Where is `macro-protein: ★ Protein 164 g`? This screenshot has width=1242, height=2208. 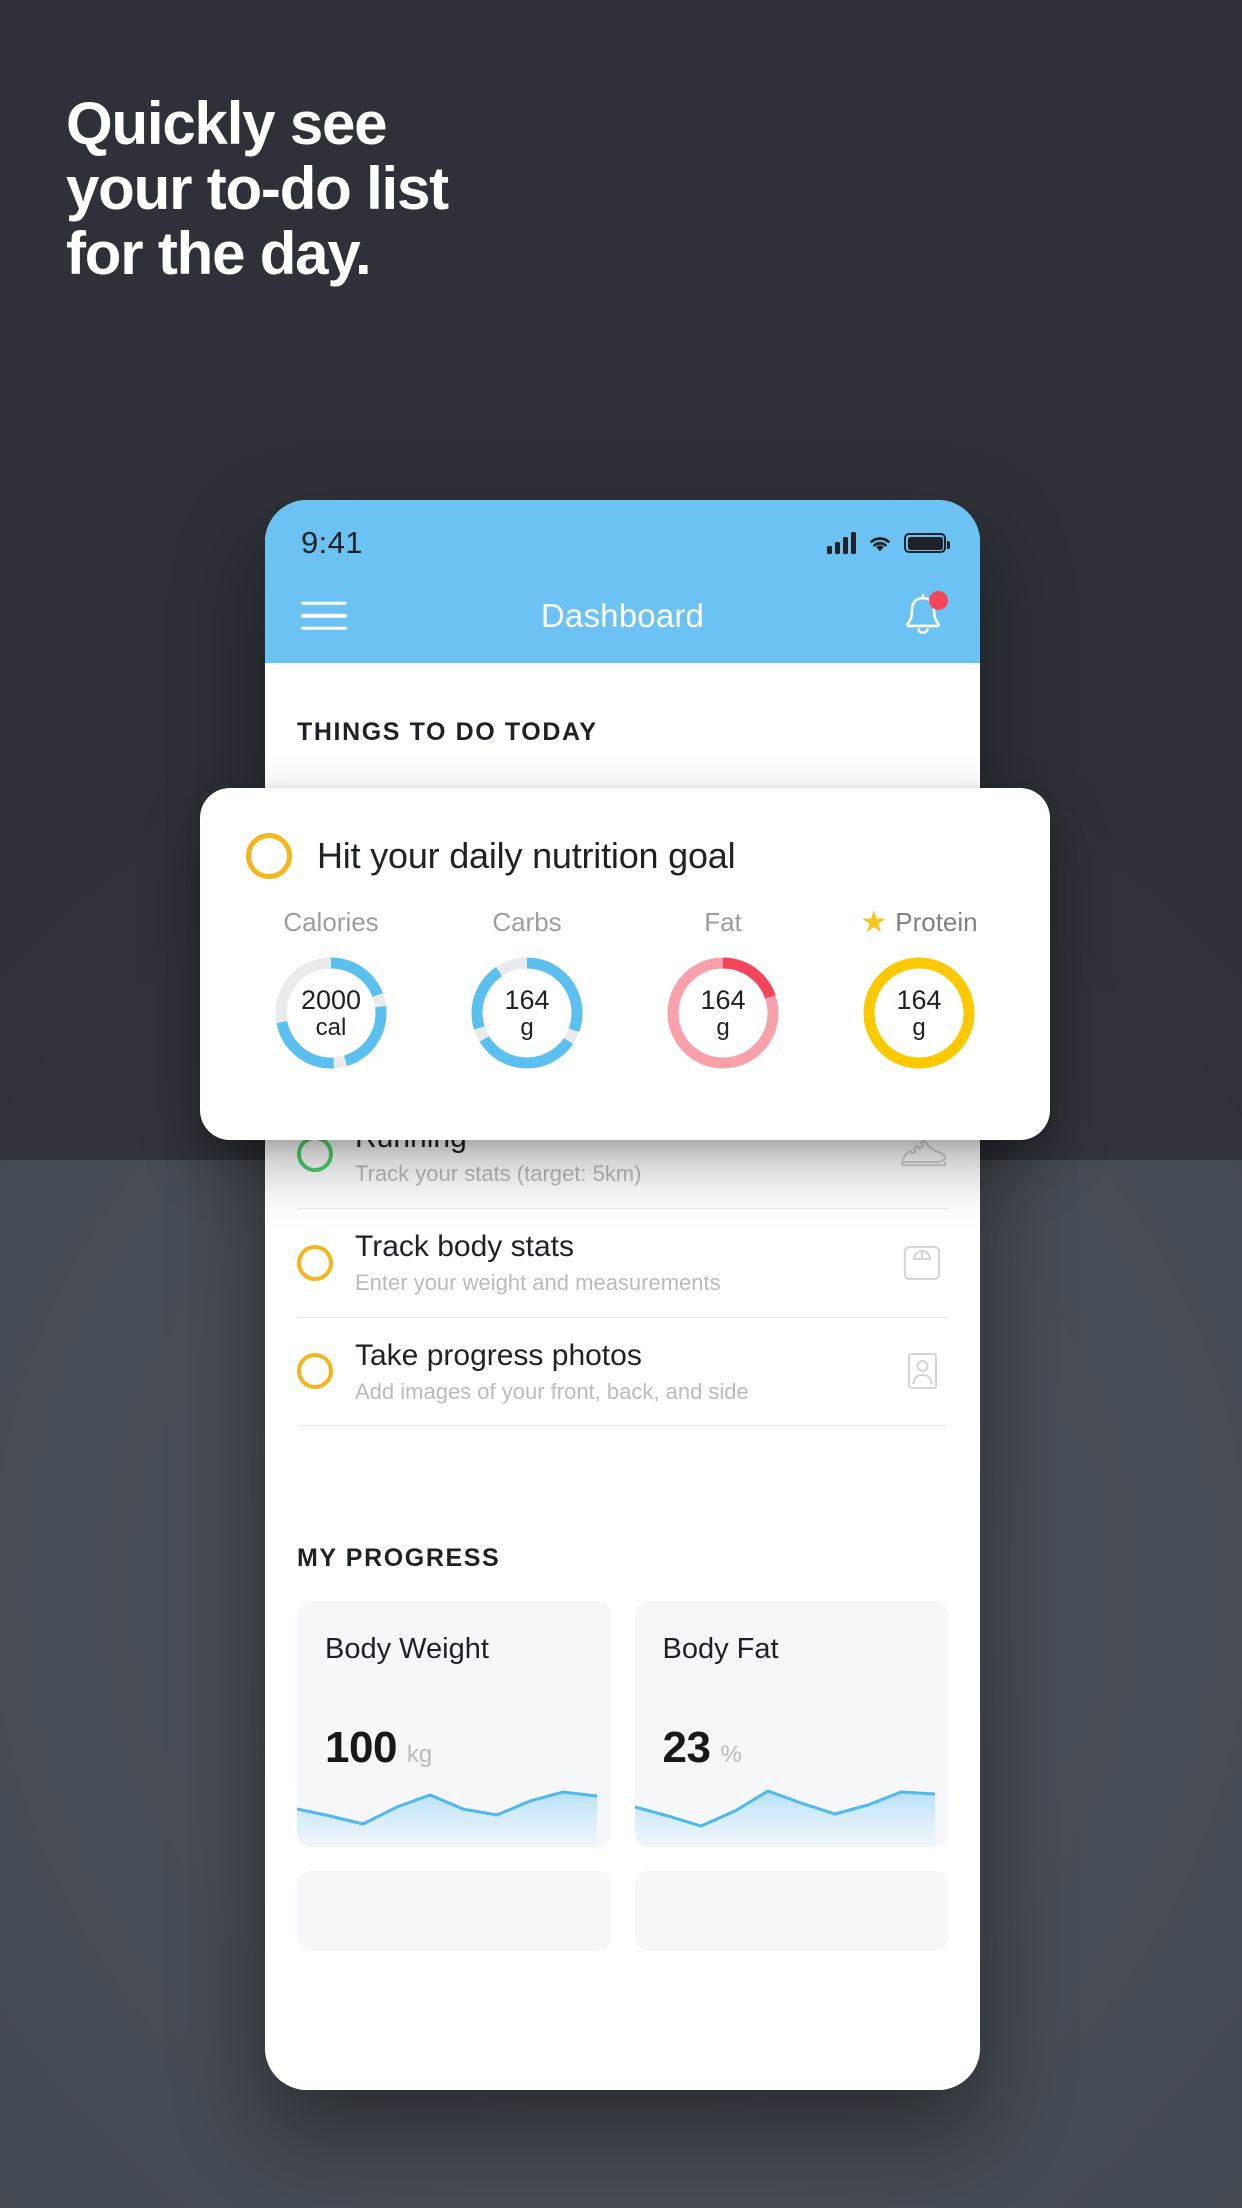 macro-protein: ★ Protein 164 g is located at coordinates (919, 990).